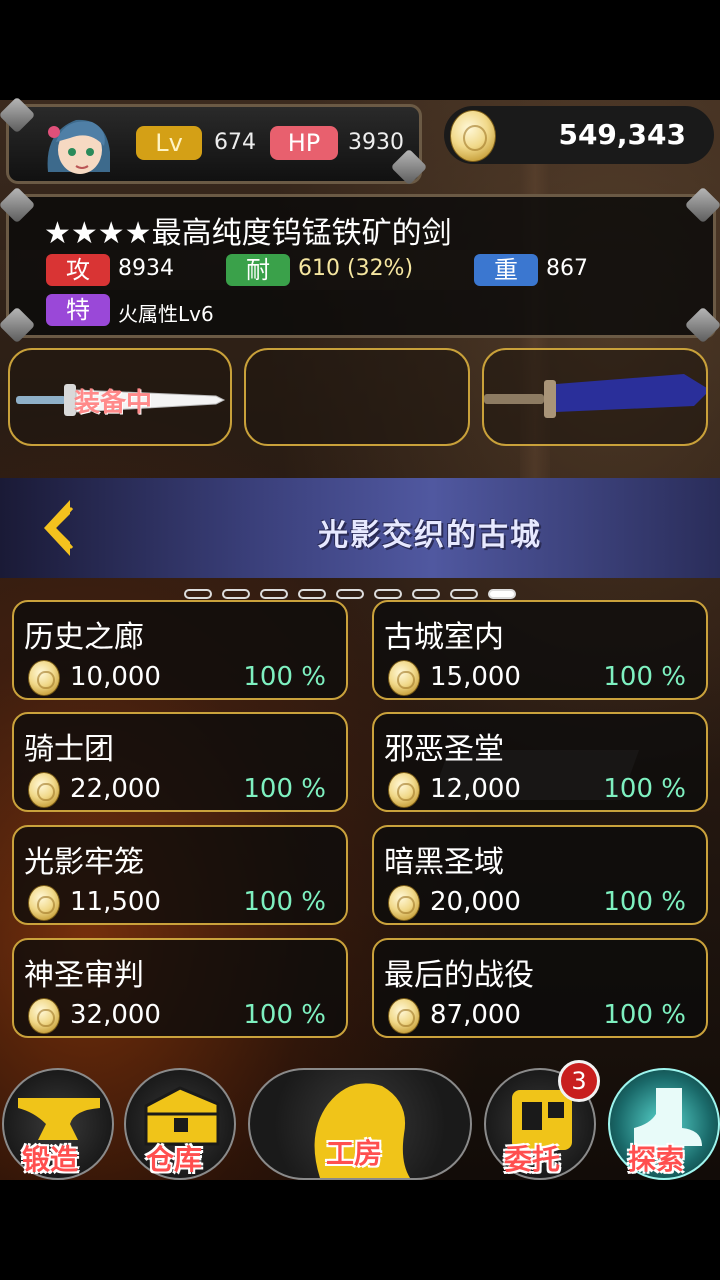  What do you see at coordinates (475, 1015) in the screenshot?
I see `stage-cost: 87,000` at bounding box center [475, 1015].